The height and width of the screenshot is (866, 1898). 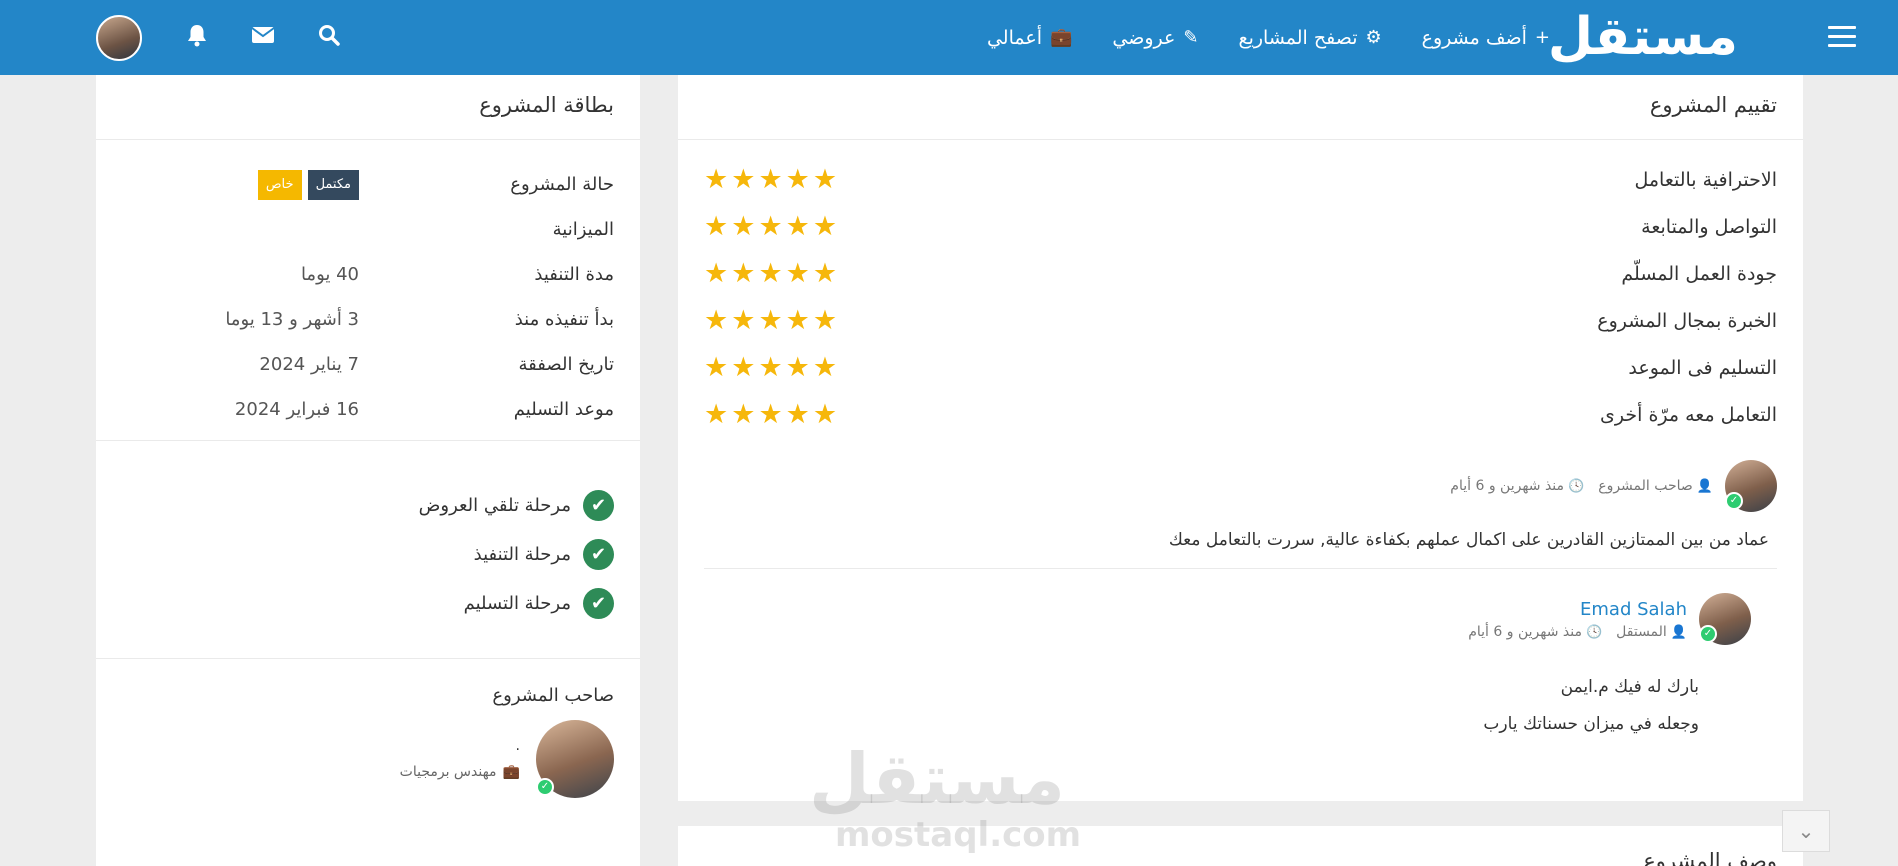 What do you see at coordinates (1591, 724) in the screenshot?
I see `reply-line: وجعله في ميزان حسناتك يارب` at bounding box center [1591, 724].